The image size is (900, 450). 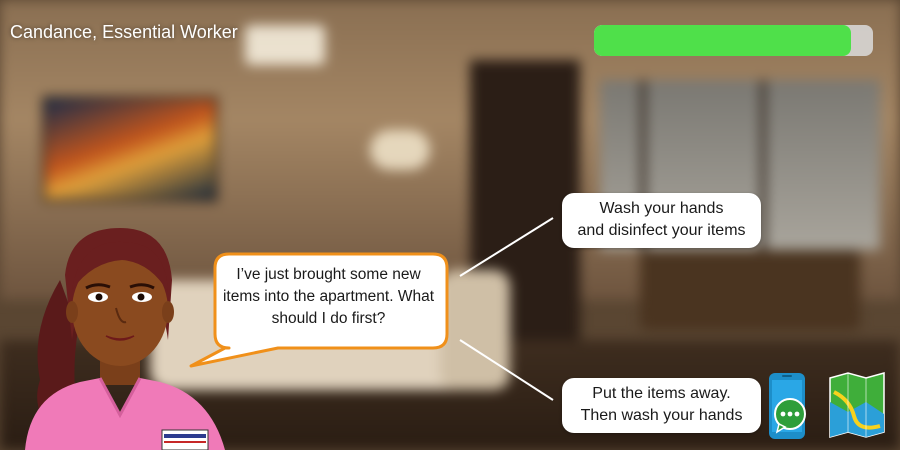 I want to click on choice-1-line-2: and disinfect your items, so click(x=661, y=230).